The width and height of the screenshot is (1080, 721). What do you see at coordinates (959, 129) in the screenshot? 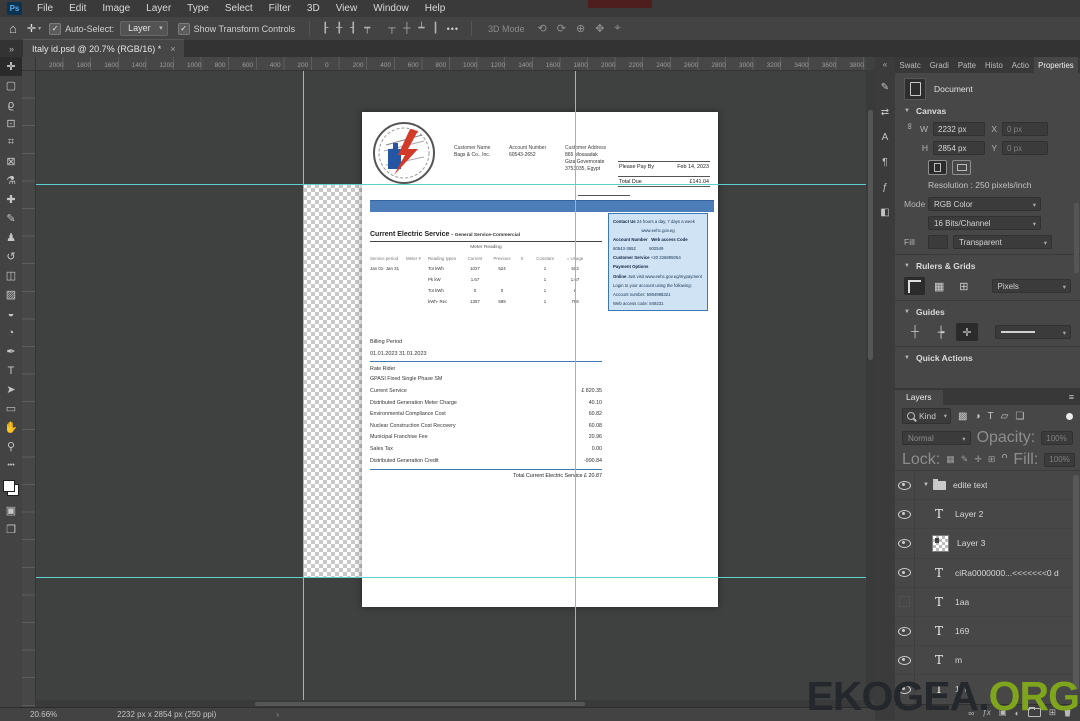
I see `canvas-width-field: 2232 px` at bounding box center [959, 129].